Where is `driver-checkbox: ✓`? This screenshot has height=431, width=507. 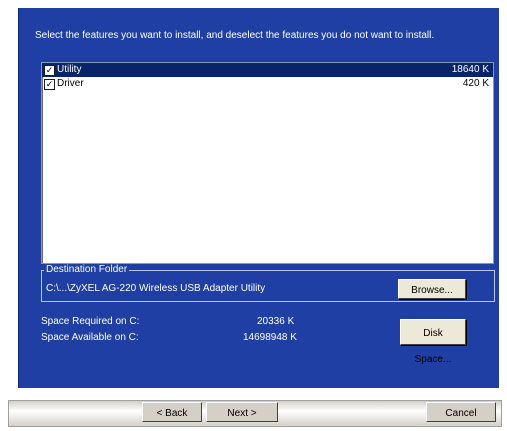
driver-checkbox: ✓ is located at coordinates (49, 84).